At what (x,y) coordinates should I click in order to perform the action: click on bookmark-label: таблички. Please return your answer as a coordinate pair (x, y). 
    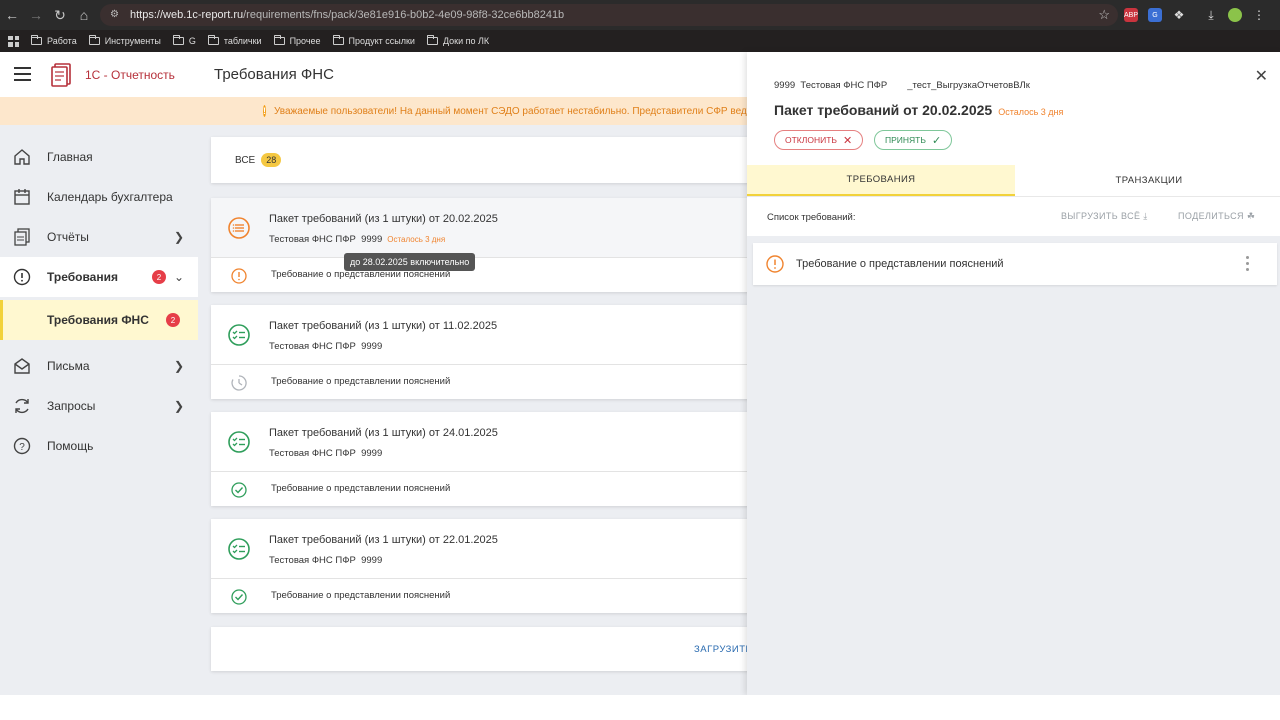
    Looking at the image, I should click on (242, 41).